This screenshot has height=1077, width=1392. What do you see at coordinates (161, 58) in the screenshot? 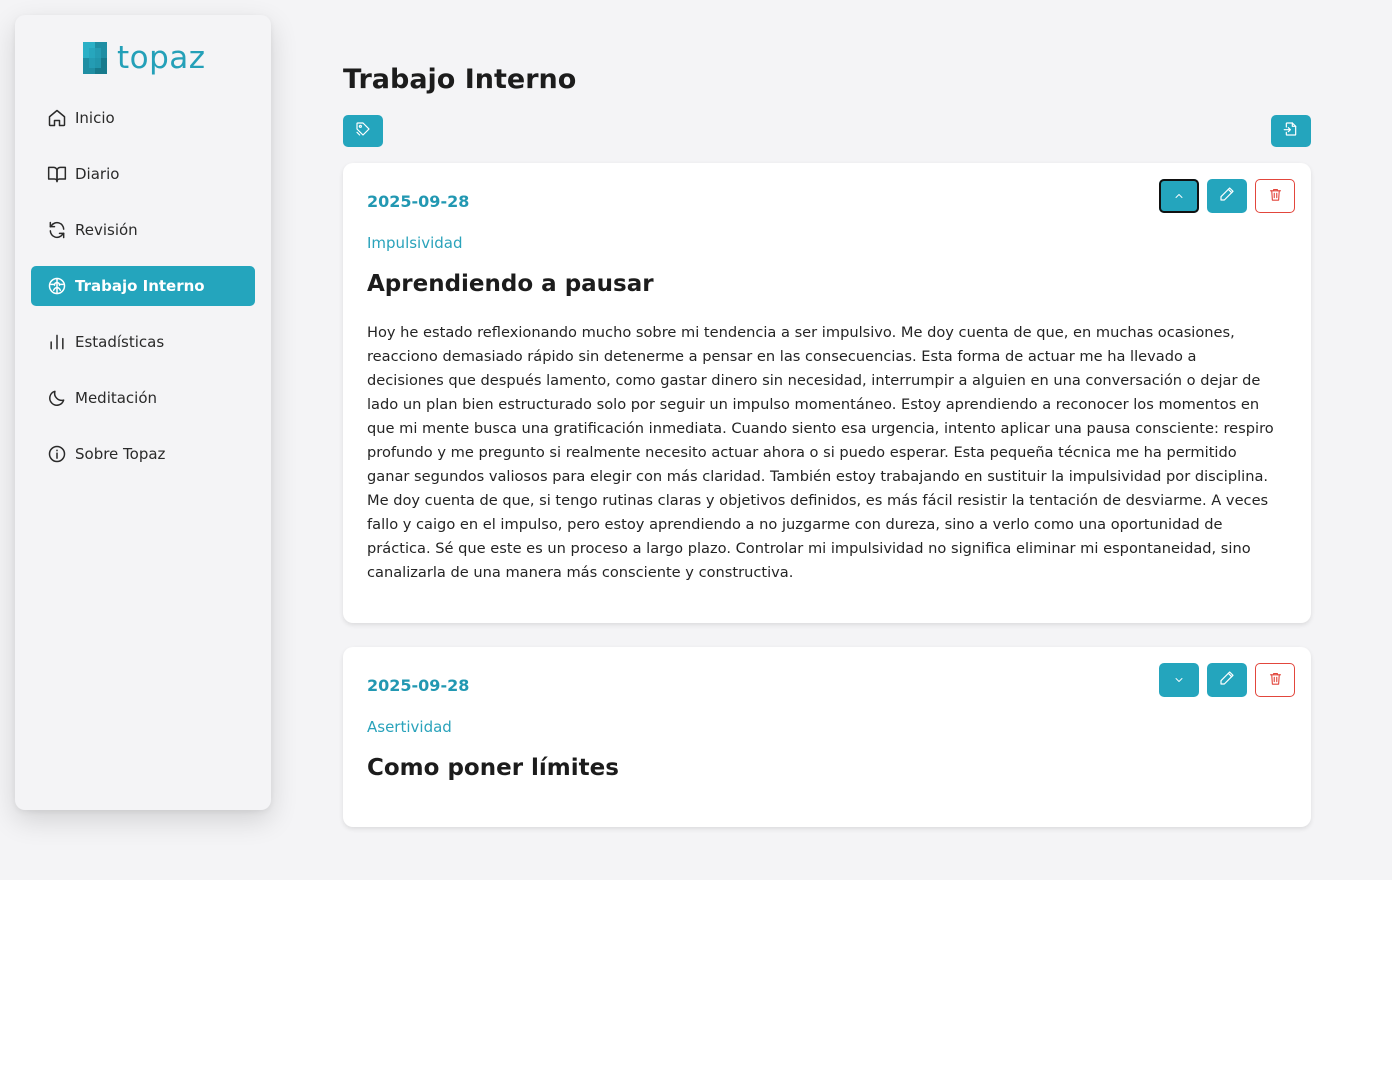
I see `brand-name: topaz` at bounding box center [161, 58].